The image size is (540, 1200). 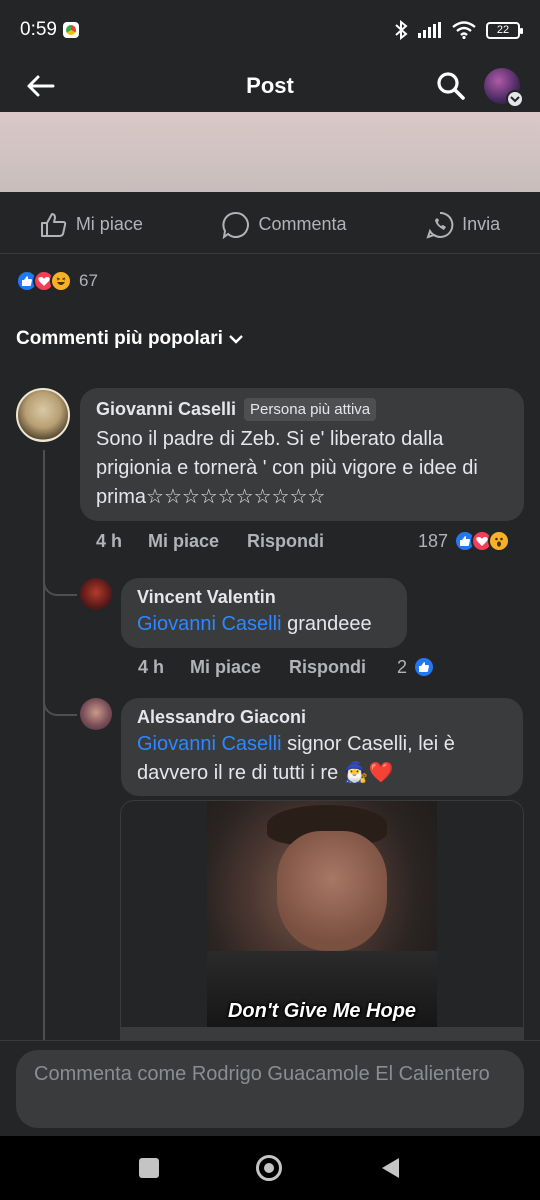 What do you see at coordinates (481, 224) in the screenshot?
I see `share-label: Invia` at bounding box center [481, 224].